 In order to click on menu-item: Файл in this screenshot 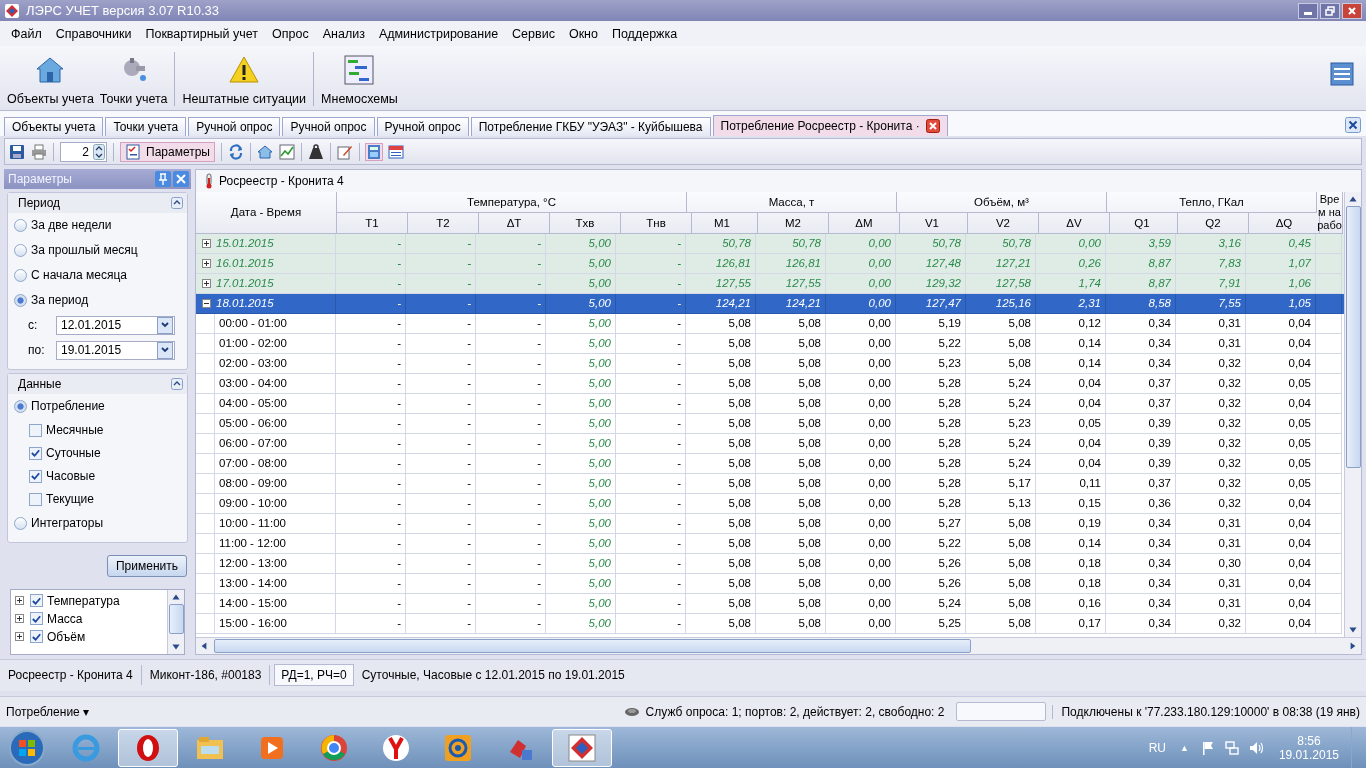, I will do `click(26, 33)`.